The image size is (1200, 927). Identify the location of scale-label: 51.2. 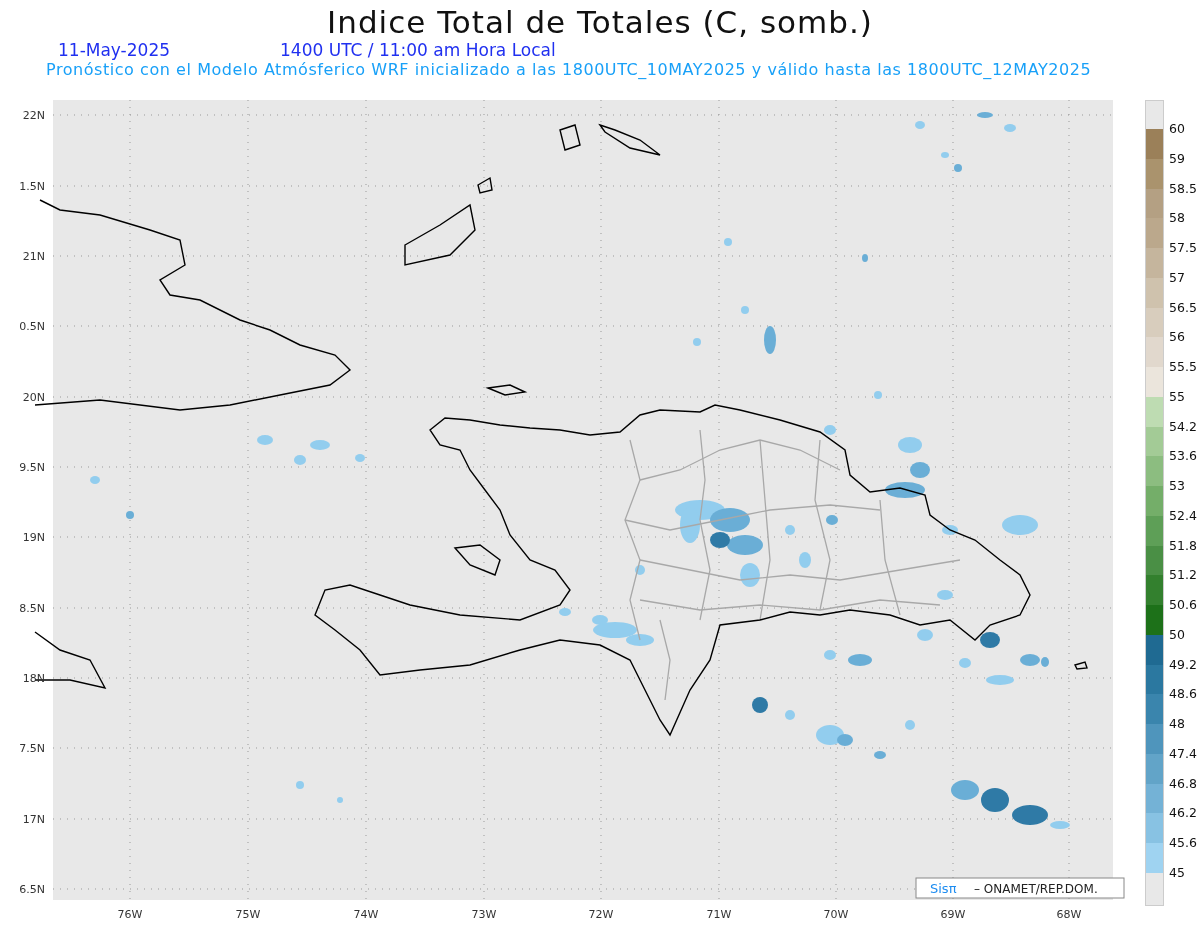
(1183, 575).